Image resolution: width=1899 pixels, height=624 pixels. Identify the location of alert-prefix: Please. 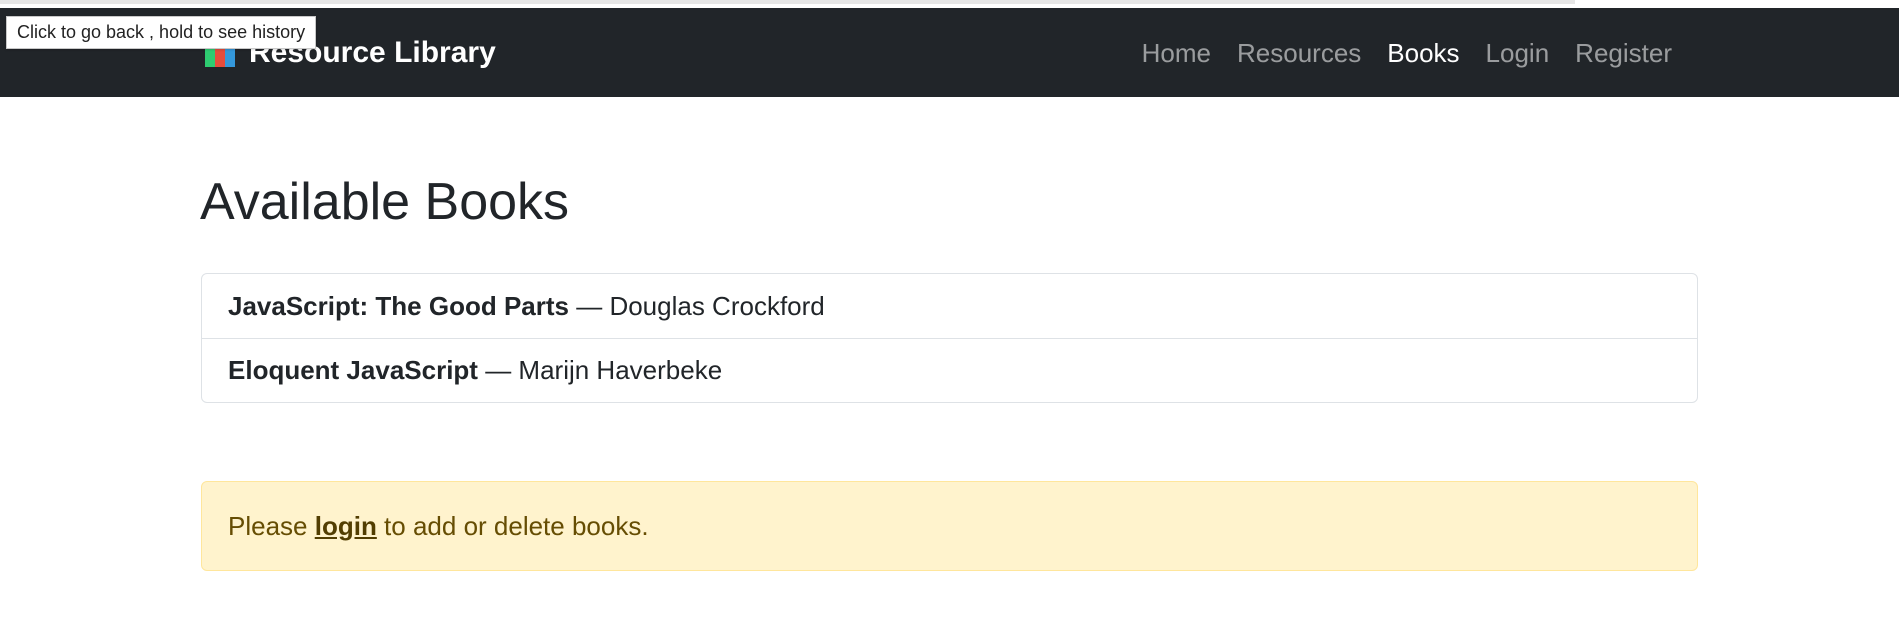
(271, 525).